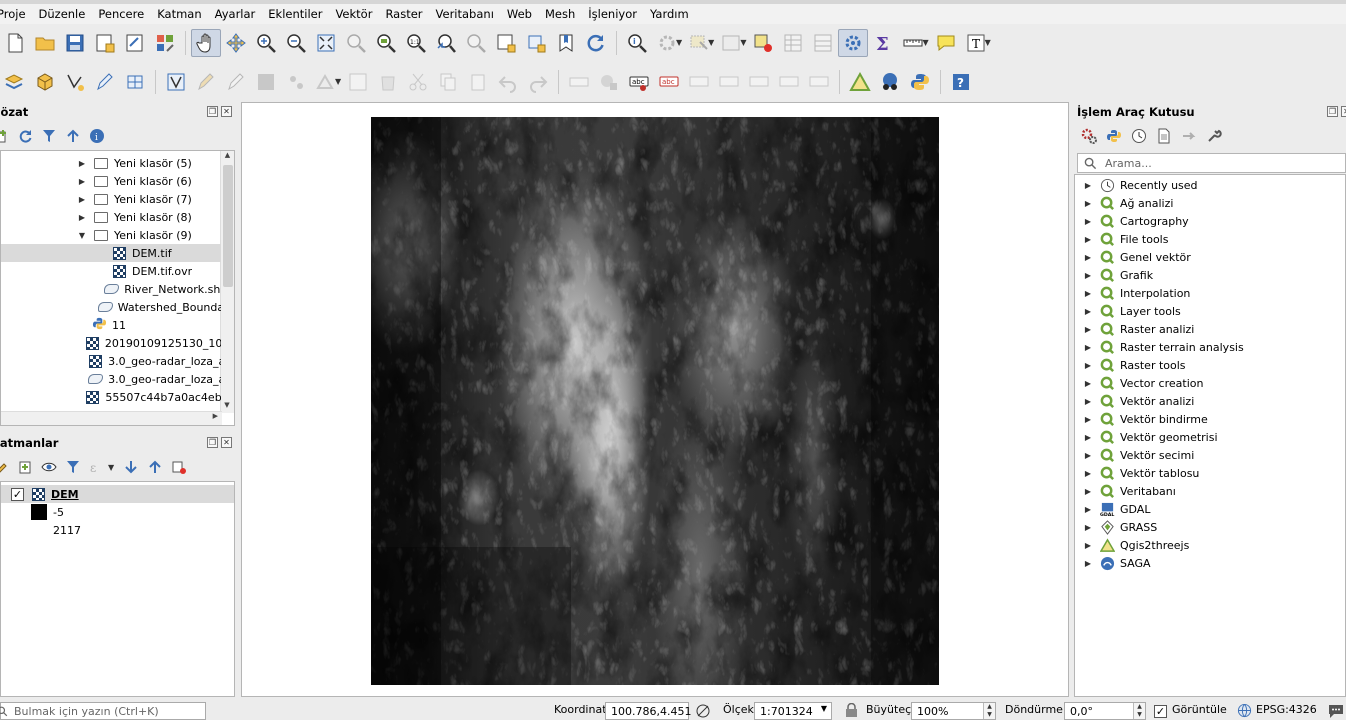  What do you see at coordinates (890, 82) in the screenshot?
I see `qgis2threejs-button` at bounding box center [890, 82].